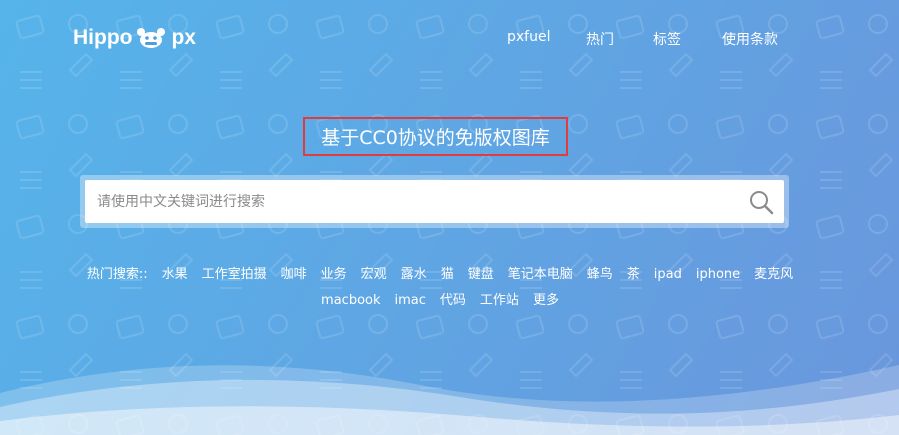 The height and width of the screenshot is (435, 899). What do you see at coordinates (334, 275) in the screenshot?
I see `hot-tag: 业务` at bounding box center [334, 275].